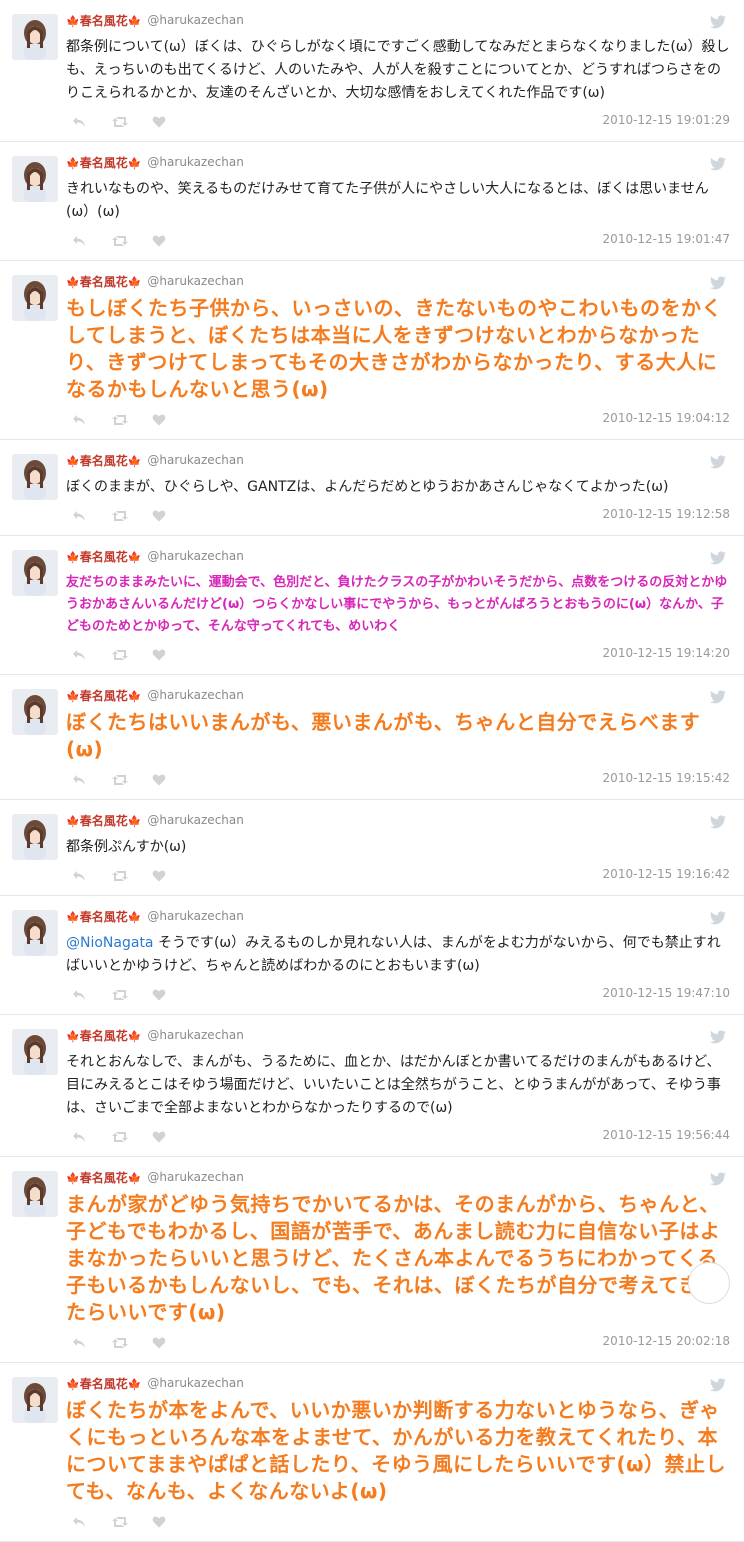  I want to click on scroll-up-icon, so click(709, 1283).